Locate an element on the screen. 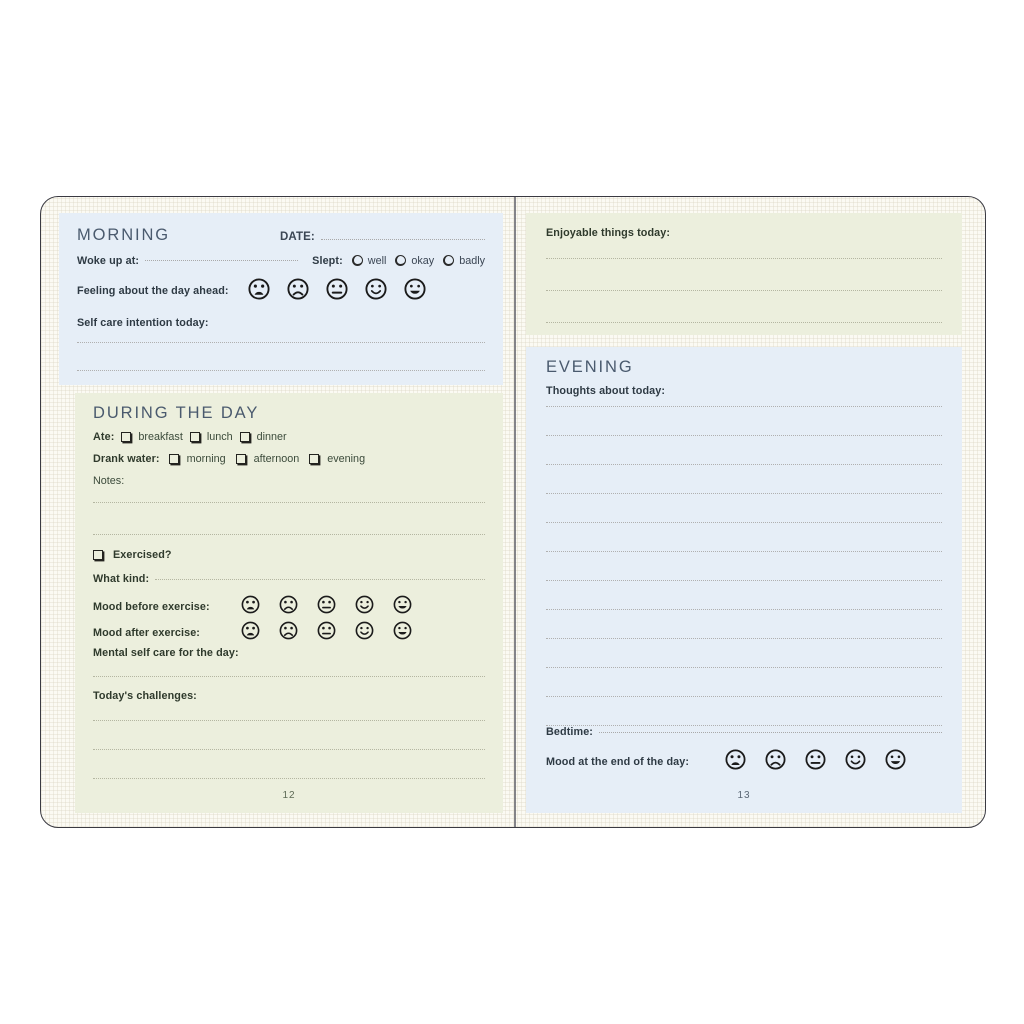 The image size is (1024, 1024). enjoyable-things-panel: Enjoyable things today: is located at coordinates (744, 274).